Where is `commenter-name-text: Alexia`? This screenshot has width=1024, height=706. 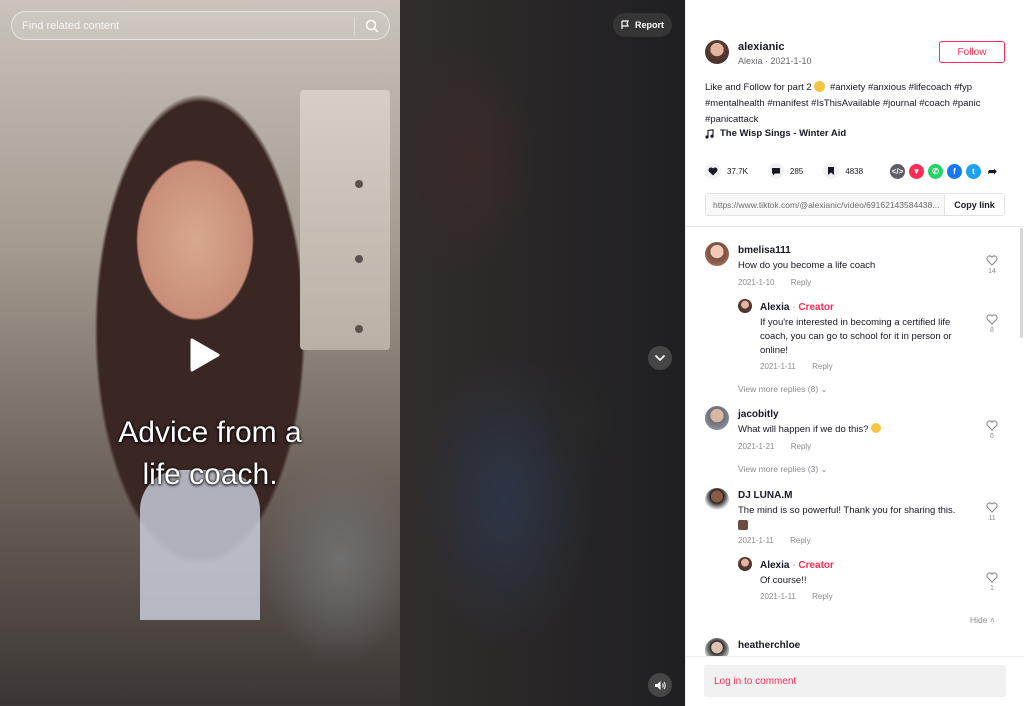 commenter-name-text: Alexia is located at coordinates (775, 565).